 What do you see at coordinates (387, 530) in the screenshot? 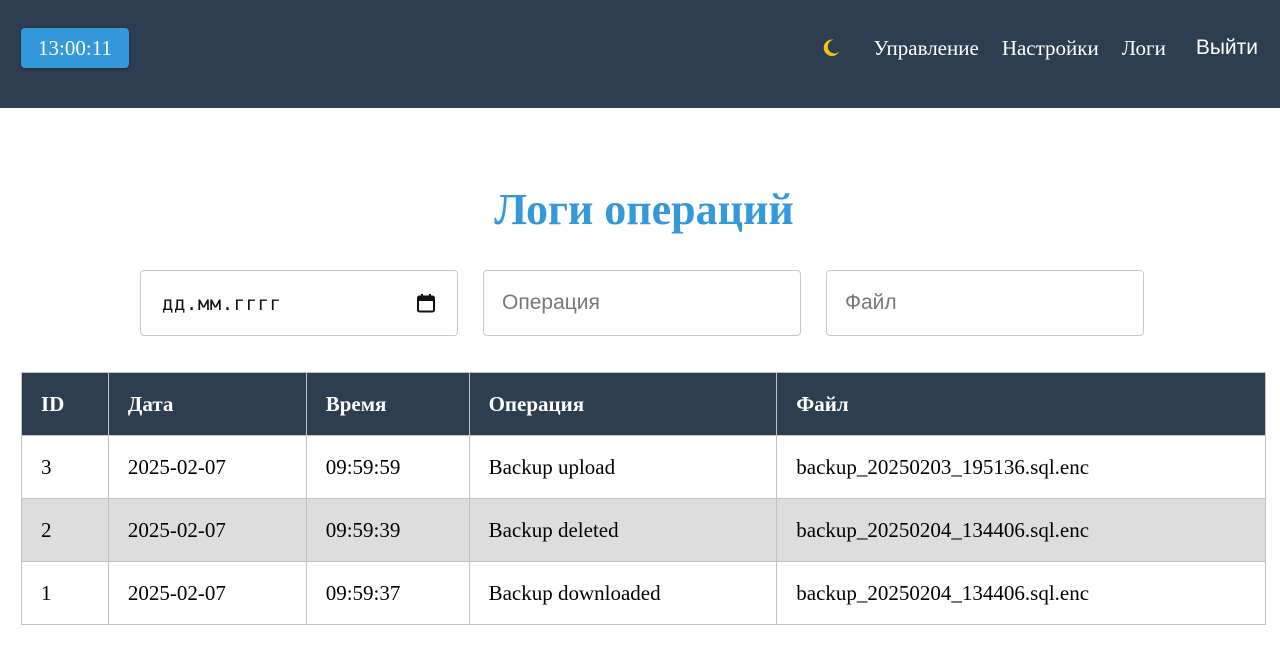
I see `cell-time: 09:59:39` at bounding box center [387, 530].